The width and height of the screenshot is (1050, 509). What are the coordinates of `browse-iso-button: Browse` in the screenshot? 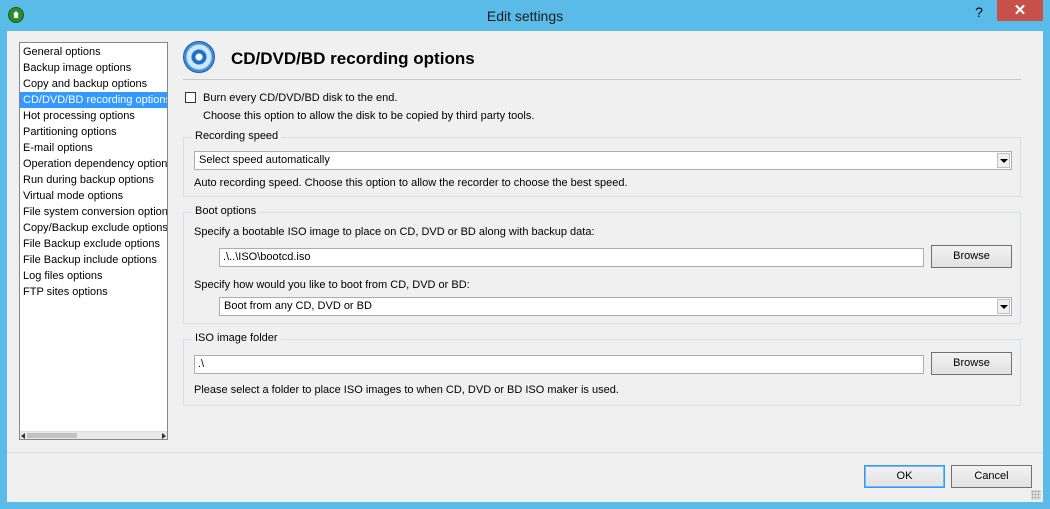 It's located at (971, 256).